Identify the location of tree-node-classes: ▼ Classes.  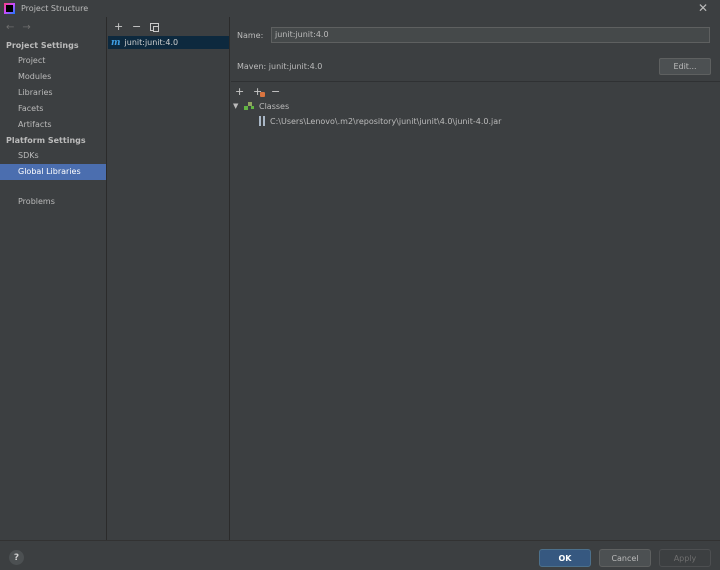
(261, 106).